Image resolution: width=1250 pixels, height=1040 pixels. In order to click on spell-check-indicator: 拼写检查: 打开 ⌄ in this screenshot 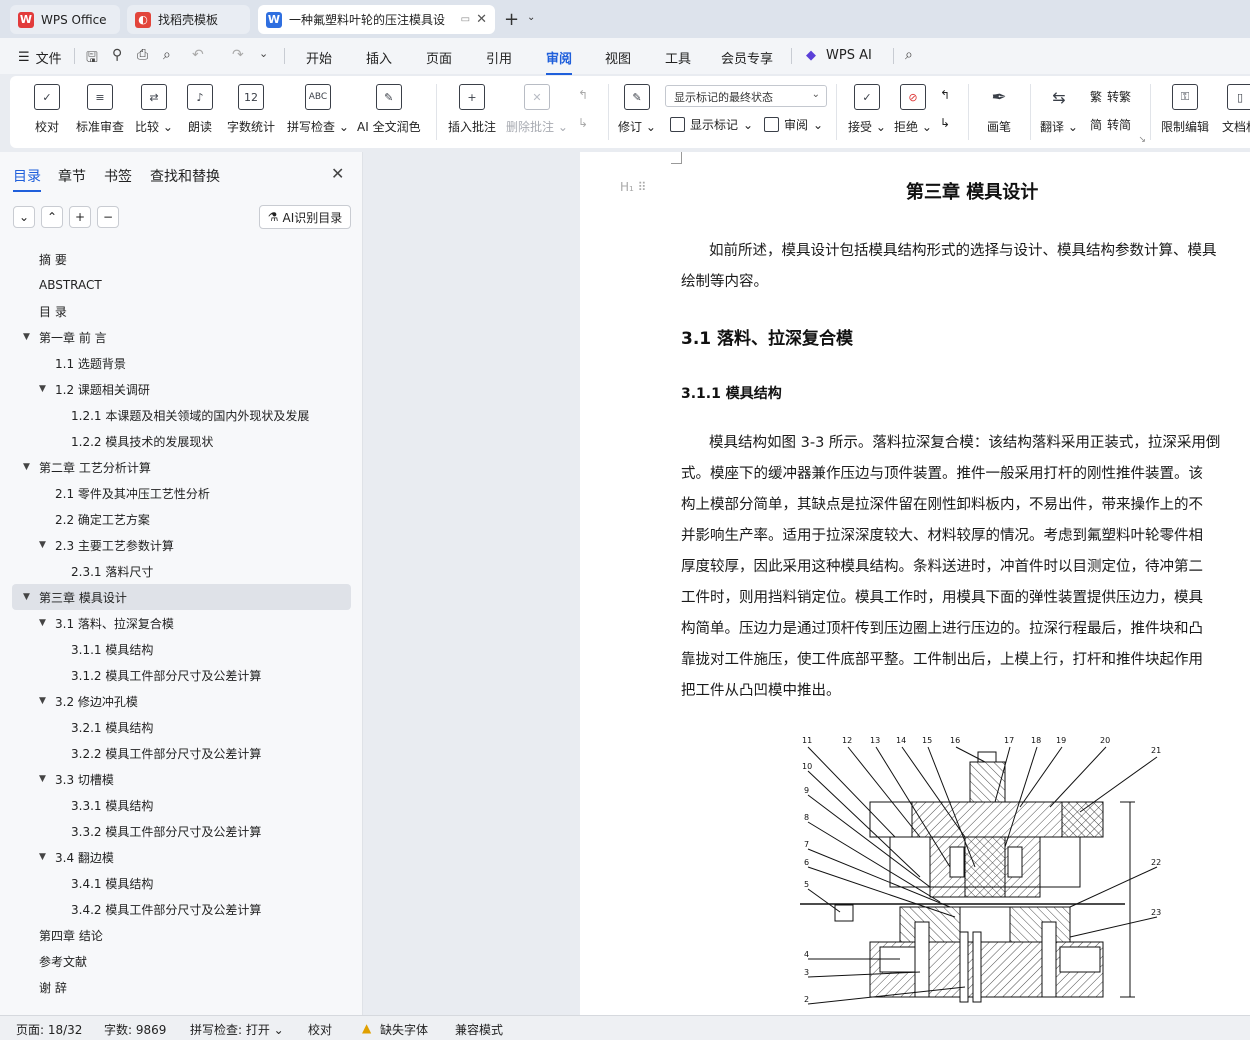, I will do `click(237, 1029)`.